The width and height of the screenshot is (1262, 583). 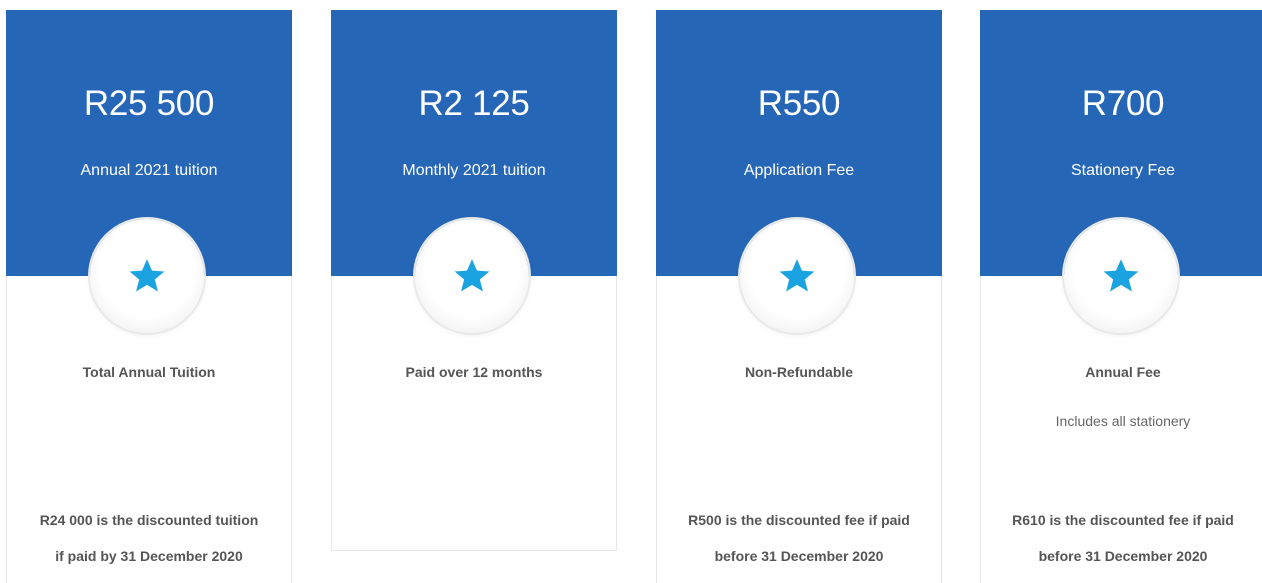 What do you see at coordinates (474, 103) in the screenshot?
I see `price-amount: R2 125` at bounding box center [474, 103].